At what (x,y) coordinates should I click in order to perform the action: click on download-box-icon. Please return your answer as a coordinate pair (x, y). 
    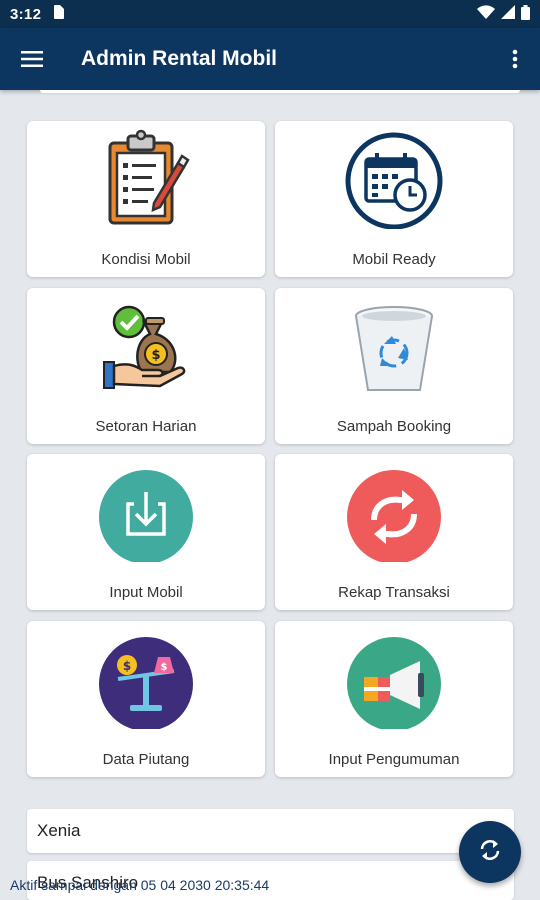
    Looking at the image, I should click on (146, 513).